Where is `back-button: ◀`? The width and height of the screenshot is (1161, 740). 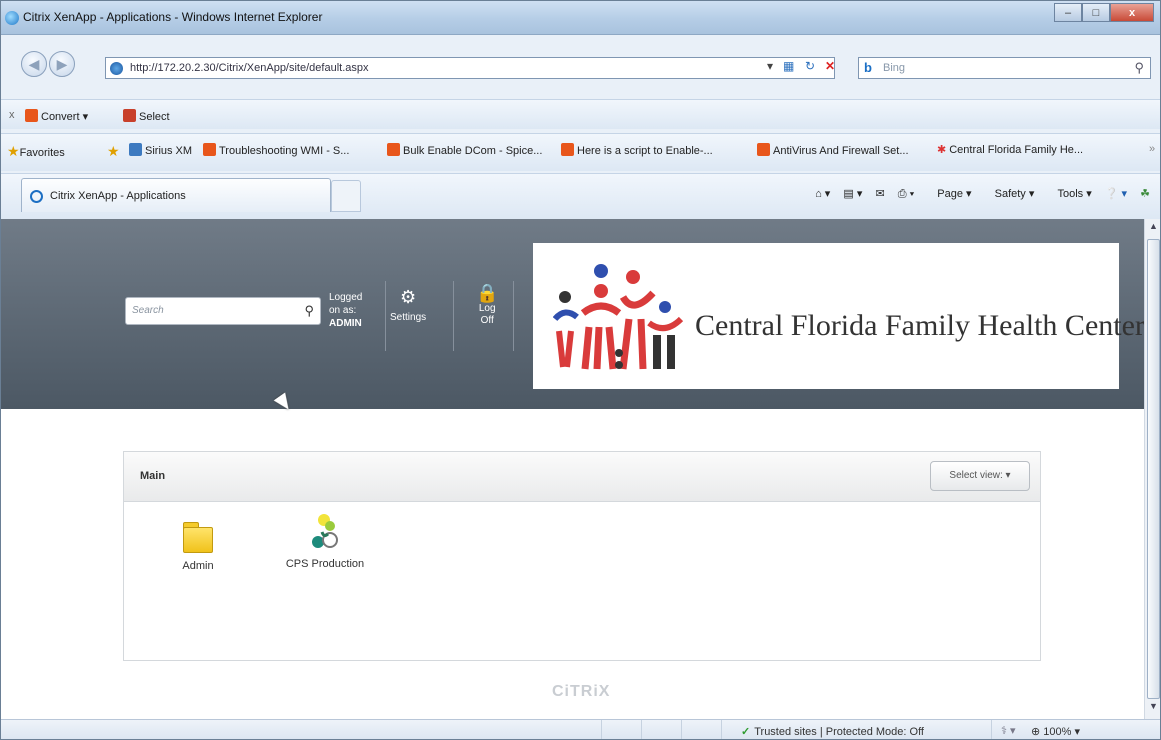
back-button: ◀ is located at coordinates (34, 64).